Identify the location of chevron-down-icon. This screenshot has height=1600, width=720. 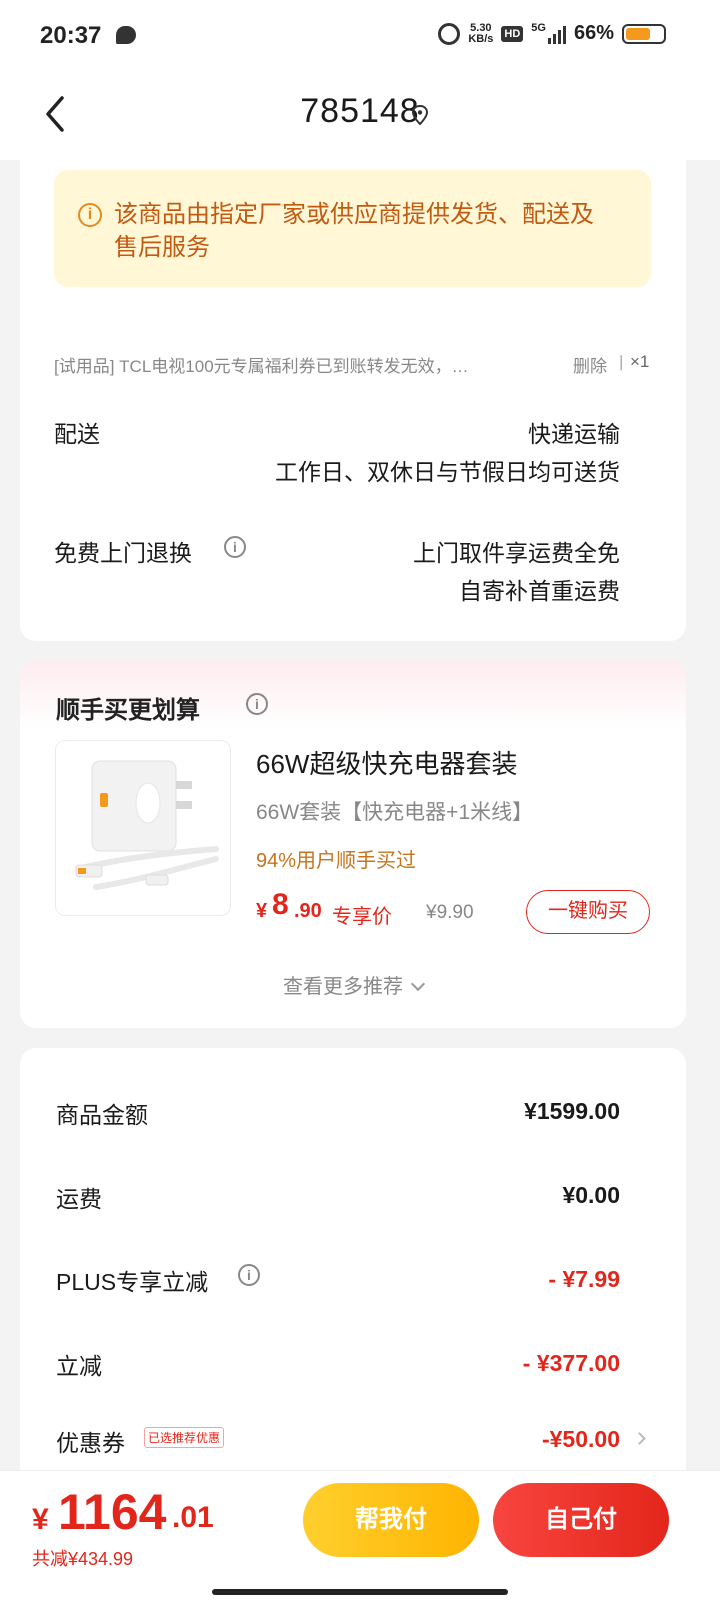
(418, 984).